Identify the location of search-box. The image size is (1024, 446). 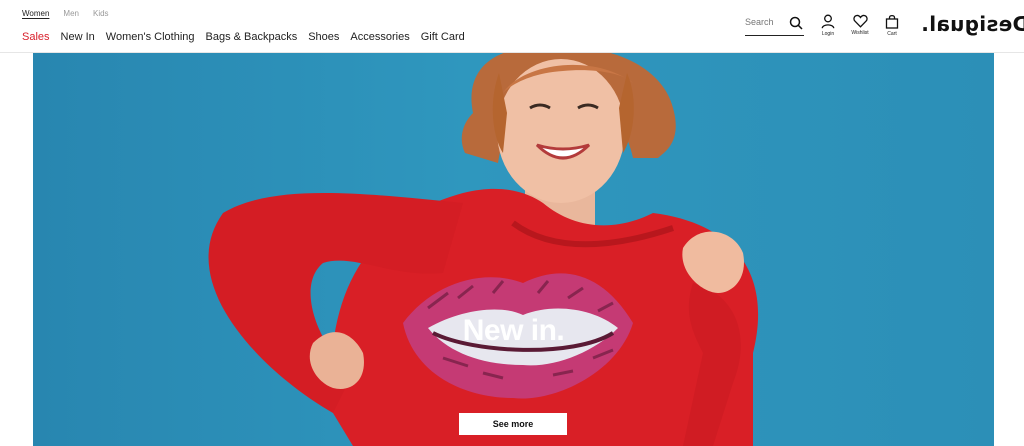
(774, 25).